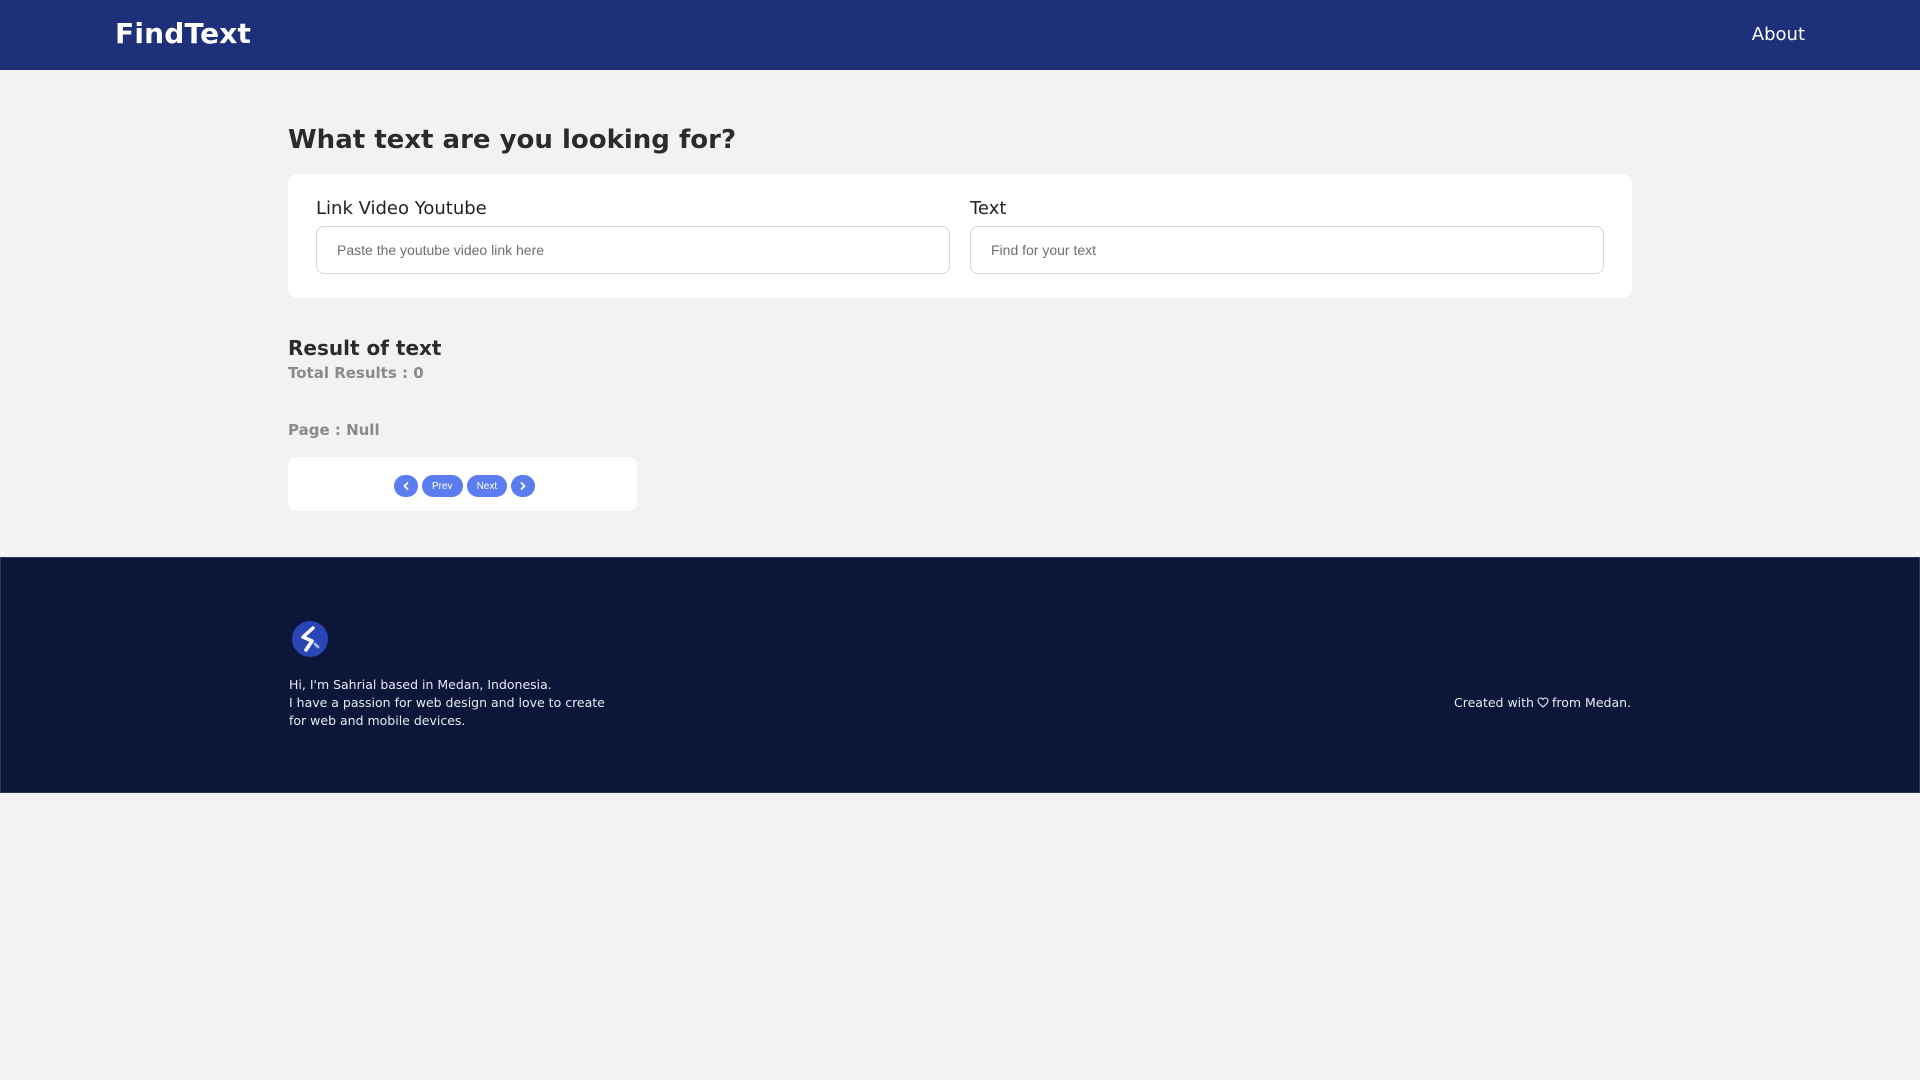 The height and width of the screenshot is (1080, 1920). Describe the element at coordinates (365, 348) in the screenshot. I see `results-title: Result of text` at that location.